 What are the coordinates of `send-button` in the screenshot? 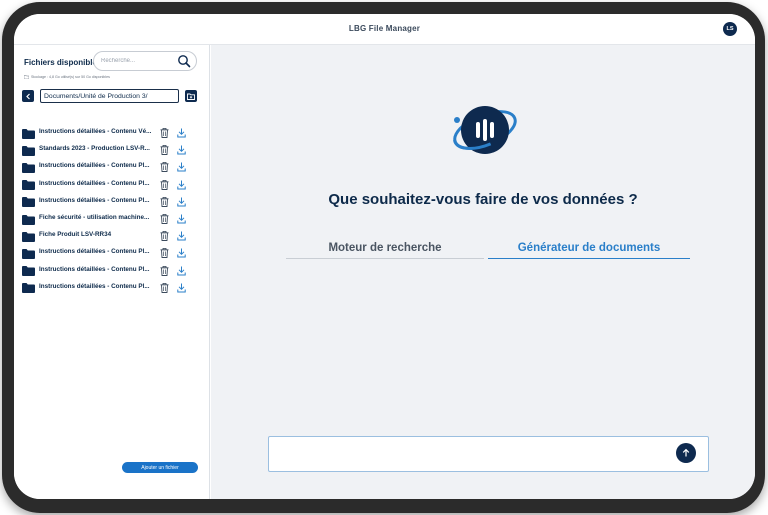 It's located at (686, 453).